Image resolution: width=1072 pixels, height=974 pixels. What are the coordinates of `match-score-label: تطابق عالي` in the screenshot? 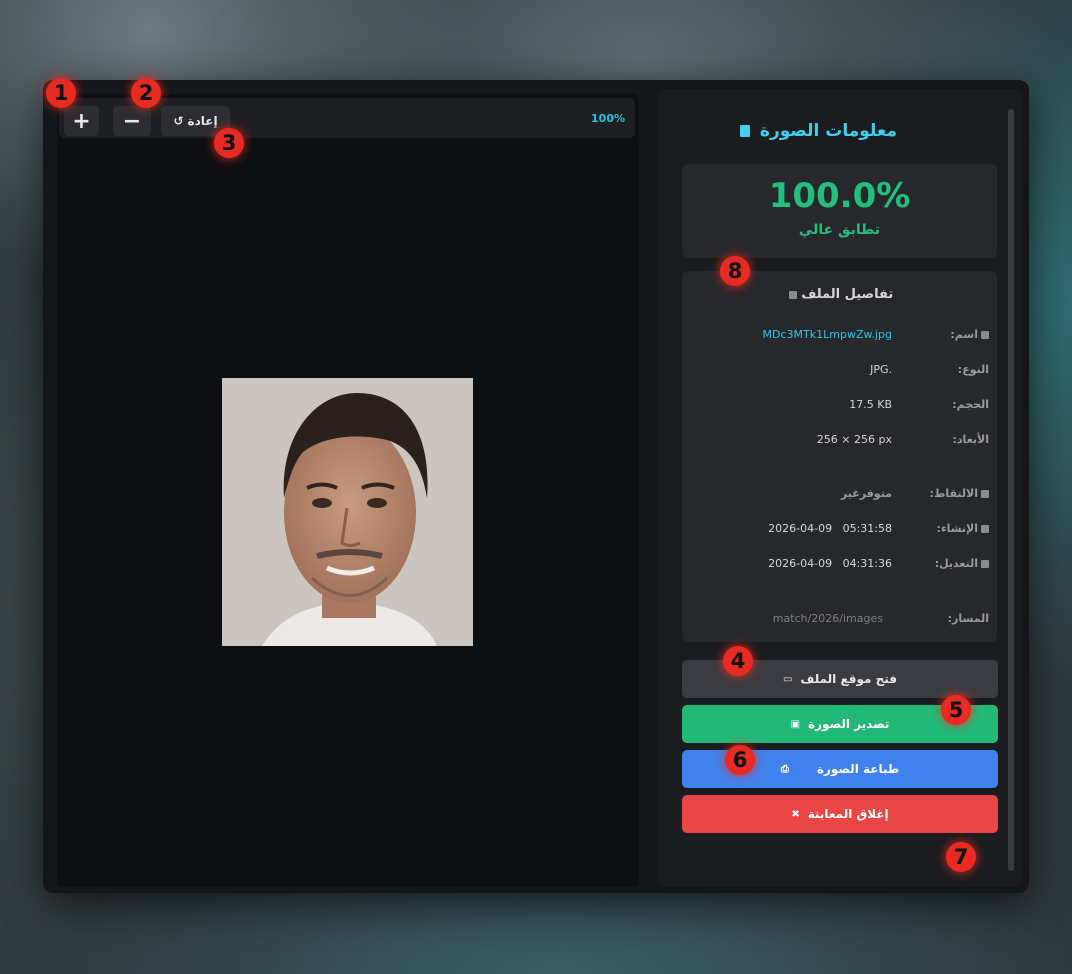 It's located at (839, 230).